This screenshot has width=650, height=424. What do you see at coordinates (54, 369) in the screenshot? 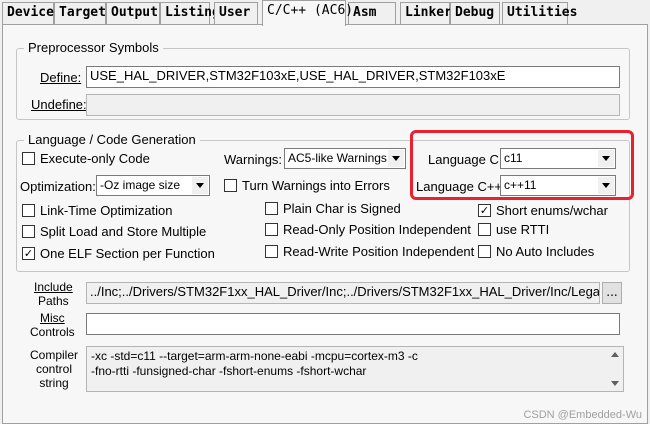
I see `compiler-control-label: Compiler control string` at bounding box center [54, 369].